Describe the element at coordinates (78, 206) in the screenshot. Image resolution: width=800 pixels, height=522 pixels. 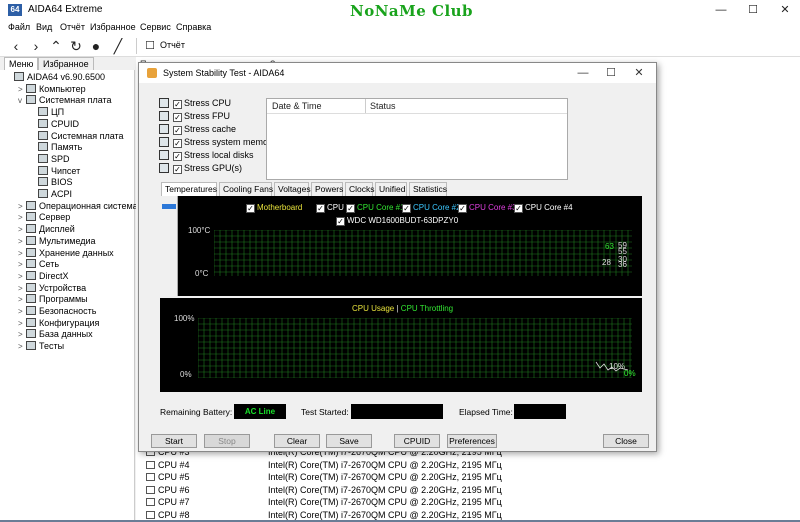
I see `tree-item: > Операционная система` at that location.